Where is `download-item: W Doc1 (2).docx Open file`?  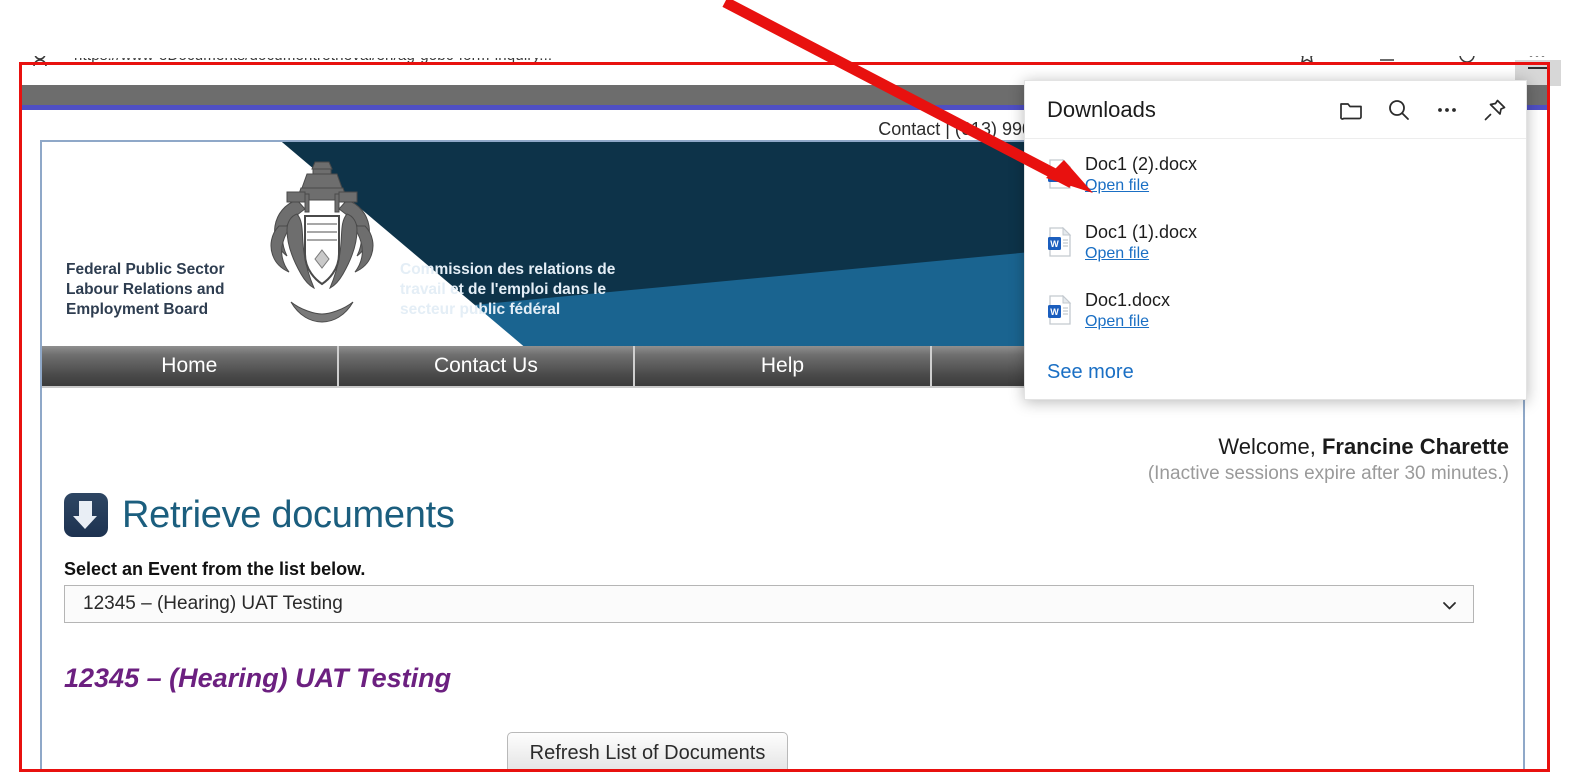
download-item: W Doc1 (2).docx Open file is located at coordinates (1275, 181).